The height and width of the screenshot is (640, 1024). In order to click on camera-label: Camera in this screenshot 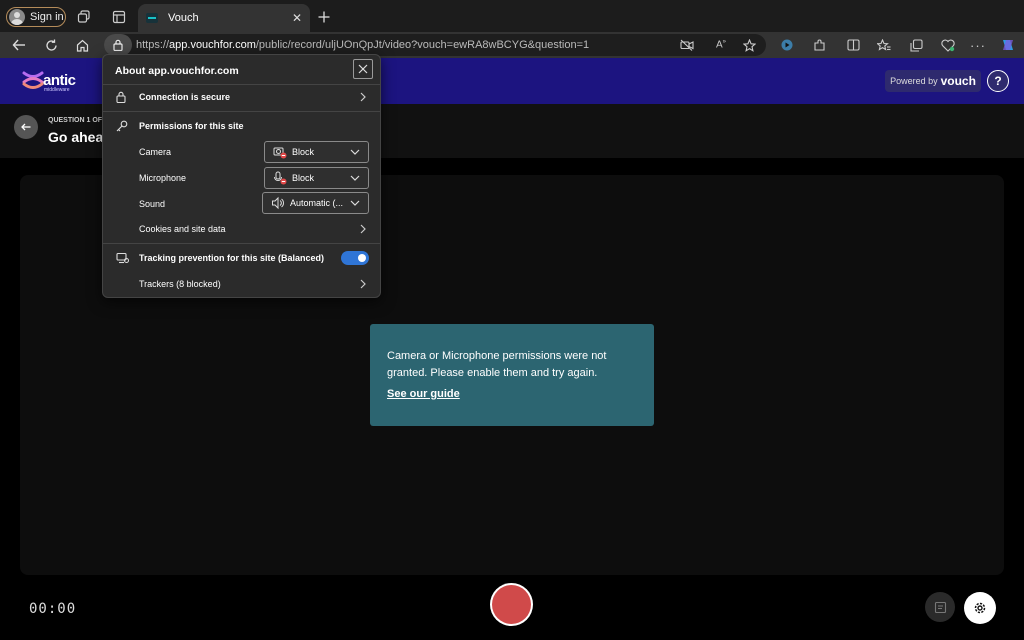, I will do `click(155, 152)`.